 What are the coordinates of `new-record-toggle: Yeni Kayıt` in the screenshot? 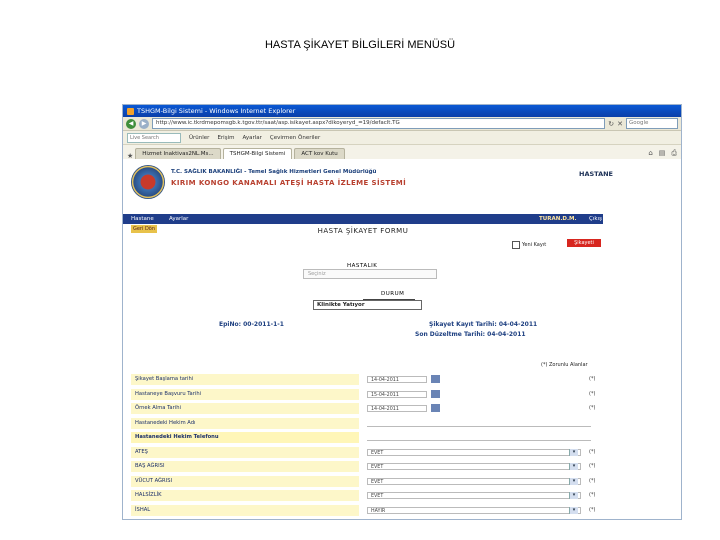 It's located at (529, 245).